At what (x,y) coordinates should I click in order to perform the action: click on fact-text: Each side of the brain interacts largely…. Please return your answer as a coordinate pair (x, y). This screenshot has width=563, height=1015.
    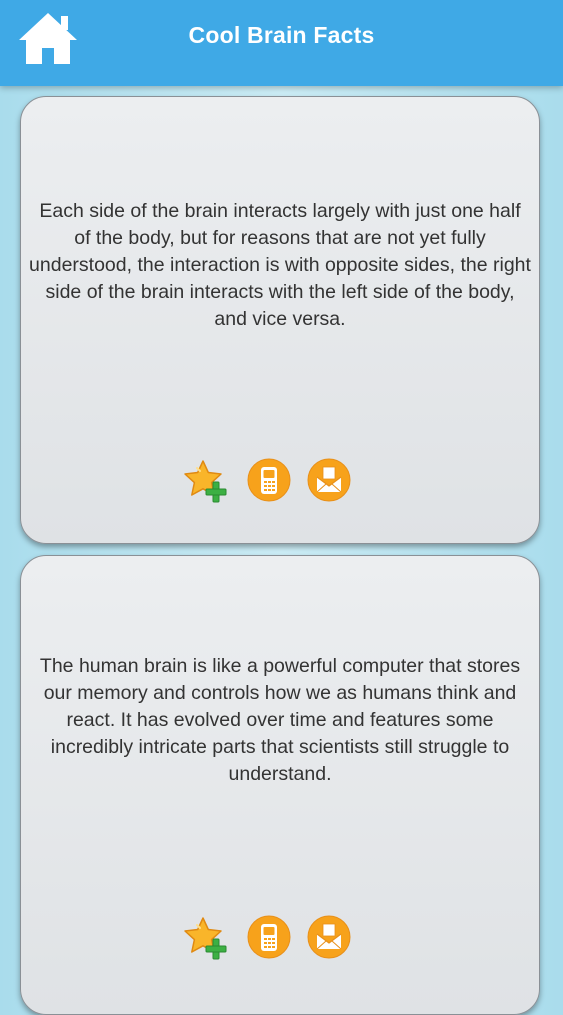
    Looking at the image, I should click on (280, 265).